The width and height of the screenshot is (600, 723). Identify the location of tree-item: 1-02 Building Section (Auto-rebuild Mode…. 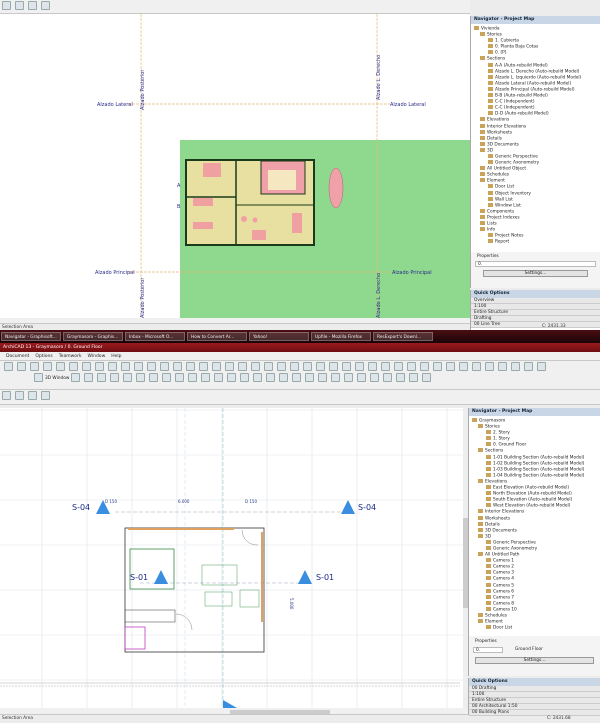
(536, 463).